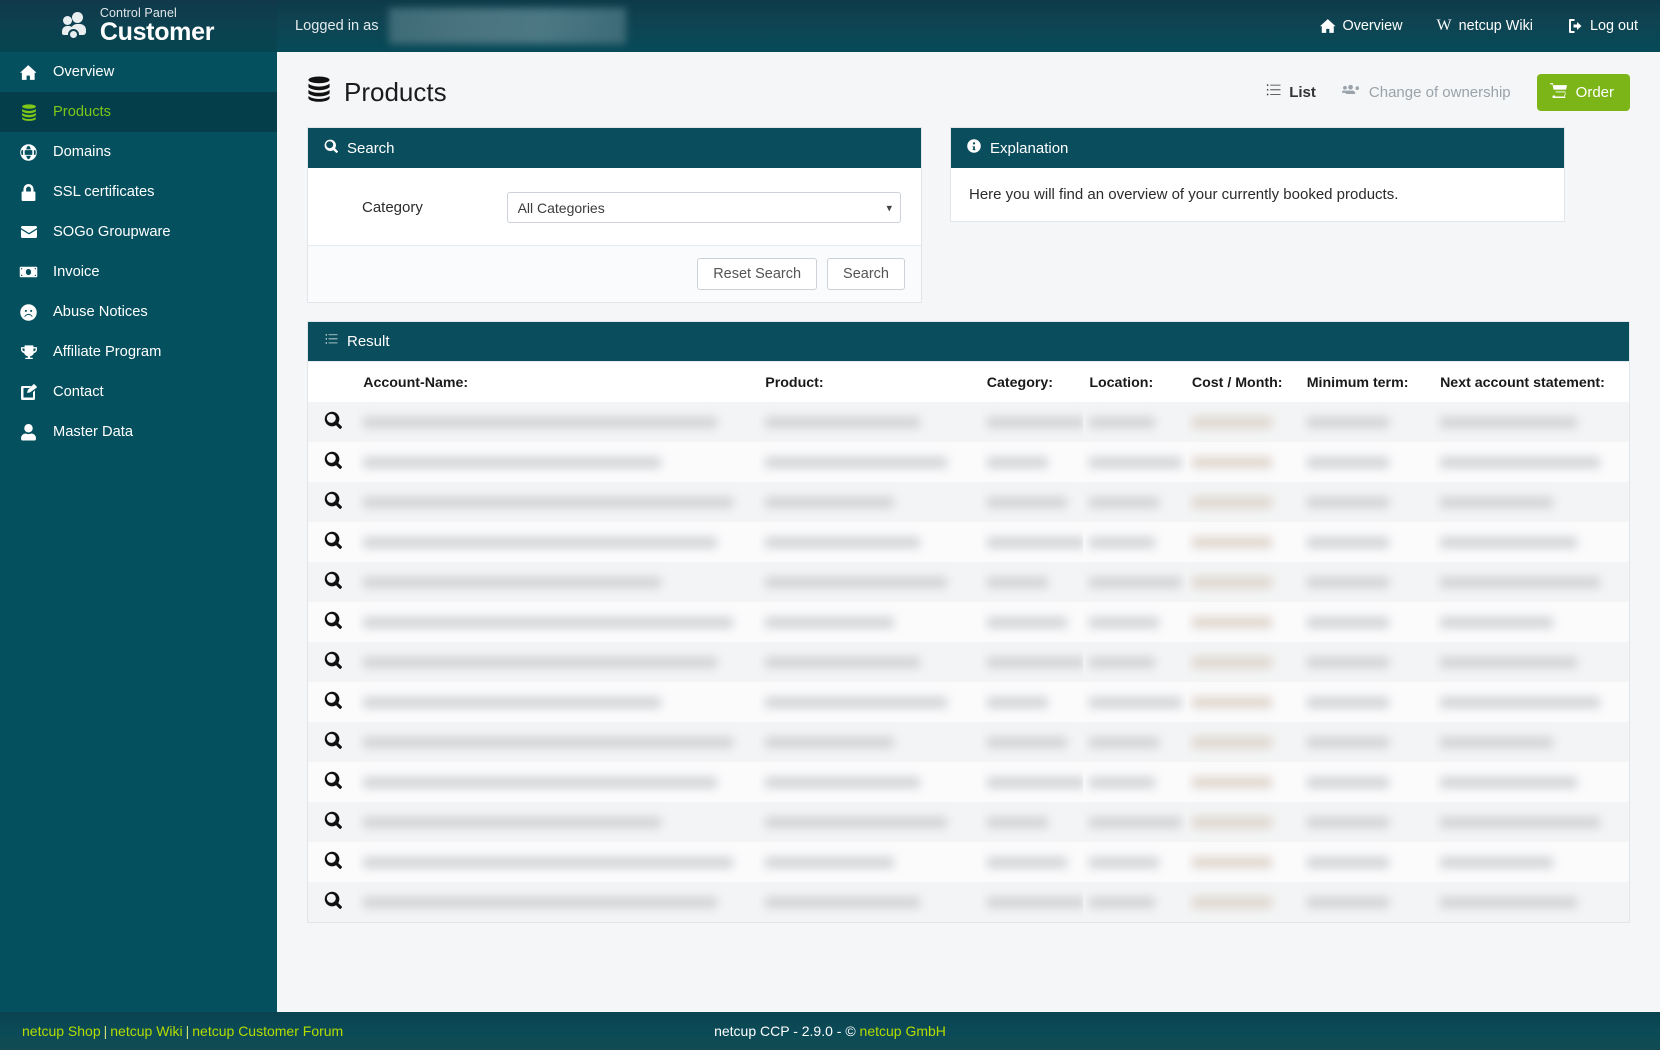  What do you see at coordinates (757, 274) in the screenshot?
I see `reset-search-button: Reset Search` at bounding box center [757, 274].